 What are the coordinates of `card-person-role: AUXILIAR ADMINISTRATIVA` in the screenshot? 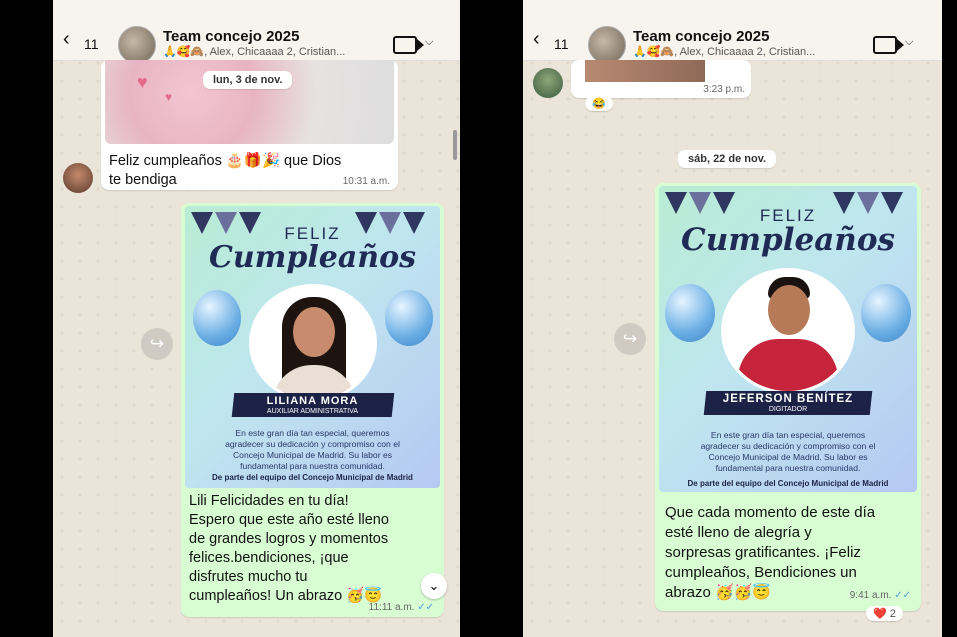 It's located at (312, 411).